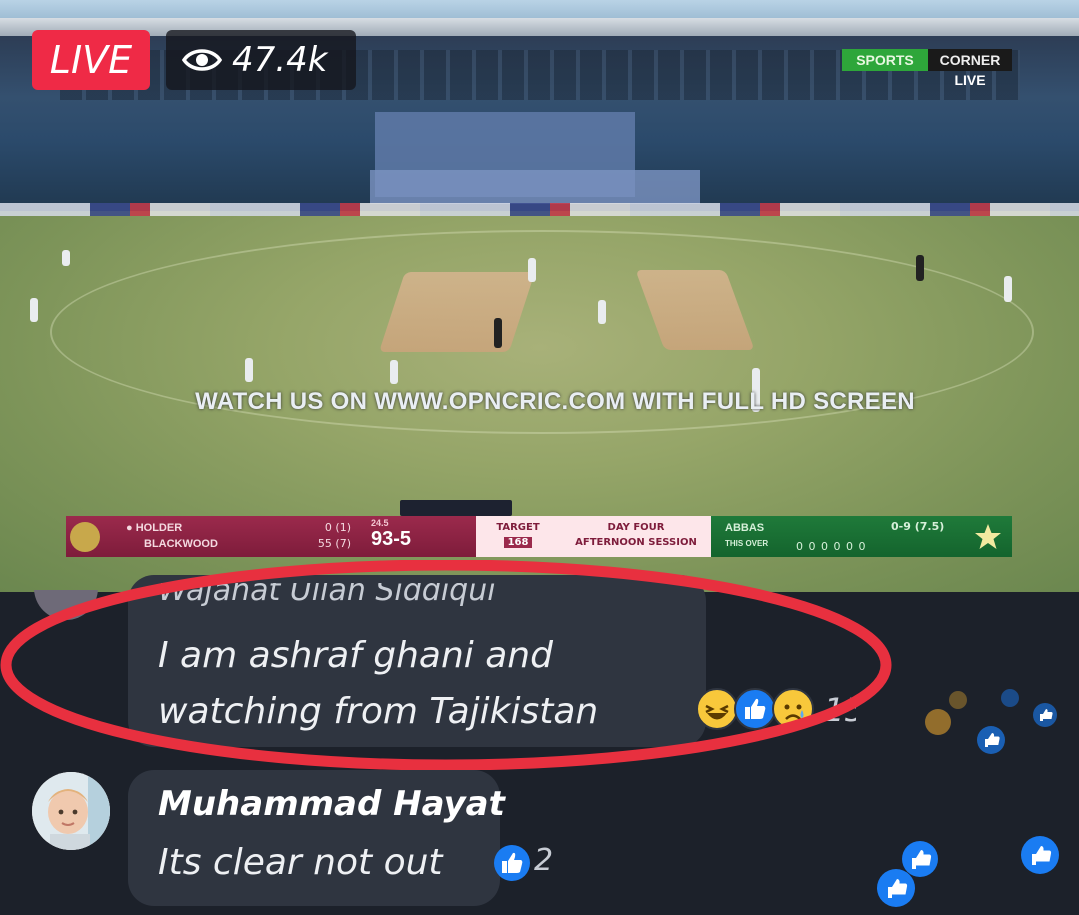  What do you see at coordinates (861, 536) in the screenshot?
I see `bowling-team-panel: ABBAS THIS OVER 0 0 0 0 0 0 0-9 (7.5)` at bounding box center [861, 536].